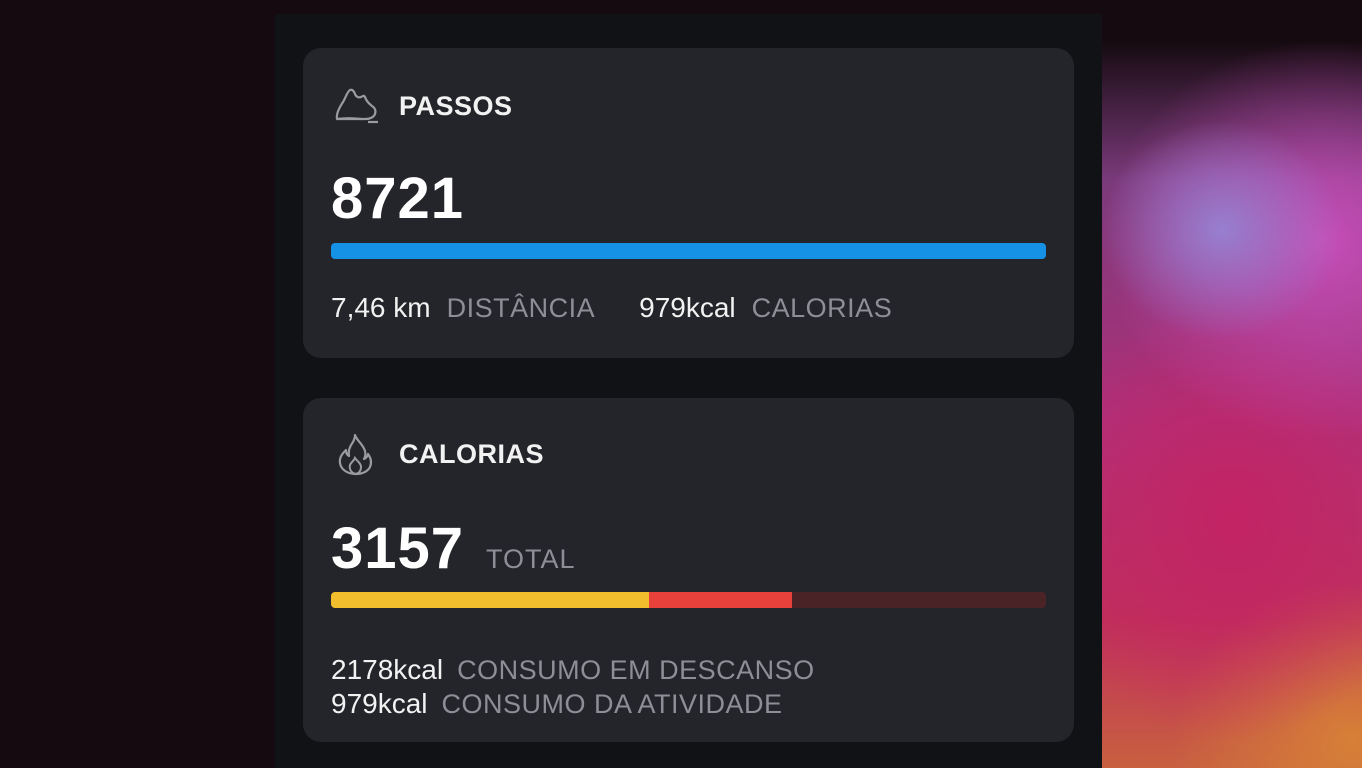 The image size is (1362, 768). I want to click on steps-card-header: PASSOS, so click(423, 106).